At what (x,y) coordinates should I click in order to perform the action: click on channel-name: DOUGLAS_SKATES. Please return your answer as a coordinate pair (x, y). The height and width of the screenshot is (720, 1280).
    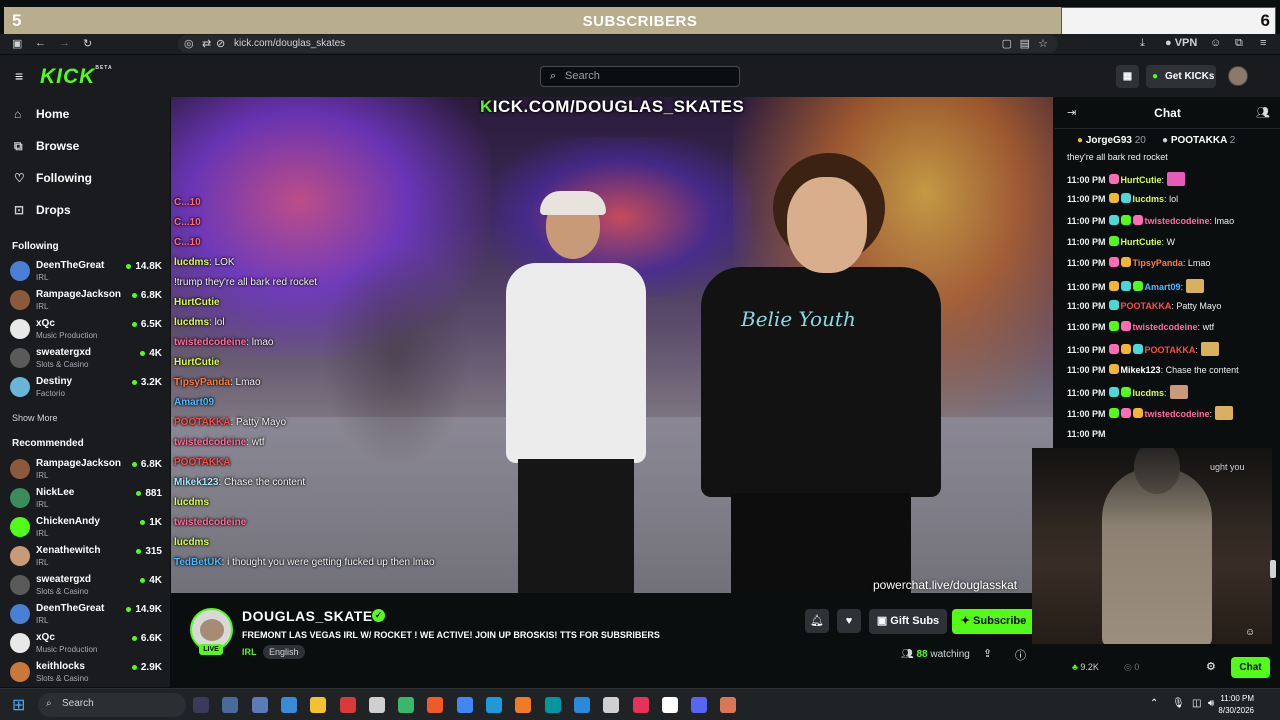
    Looking at the image, I should click on (312, 616).